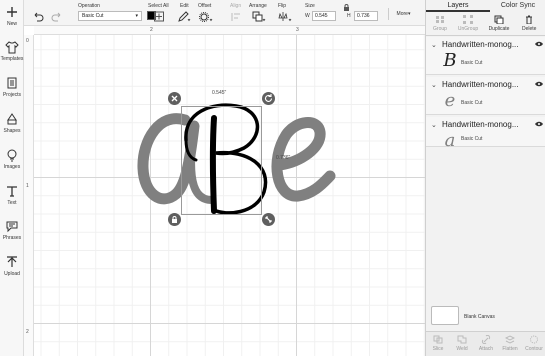 Image resolution: width=545 pixels, height=356 pixels. Describe the element at coordinates (529, 19) in the screenshot. I see `trash-icon` at that location.